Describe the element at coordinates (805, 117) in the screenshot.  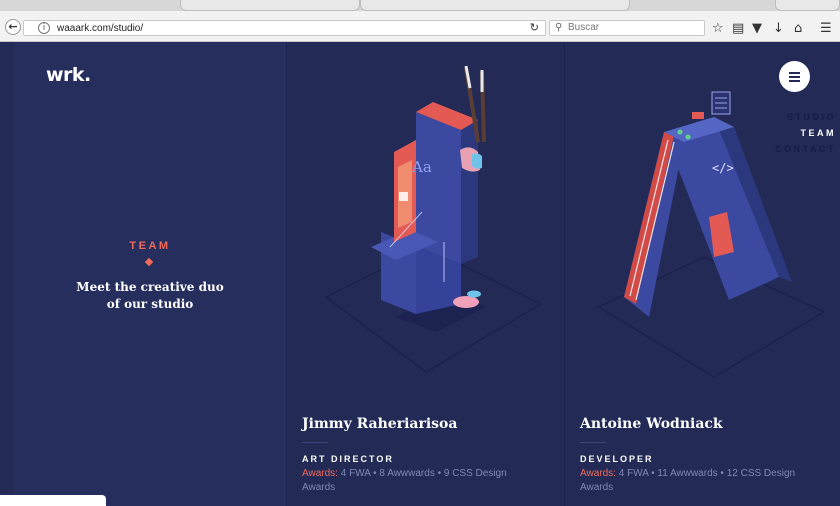
I see `nav-item-studio: STUDIO` at that location.